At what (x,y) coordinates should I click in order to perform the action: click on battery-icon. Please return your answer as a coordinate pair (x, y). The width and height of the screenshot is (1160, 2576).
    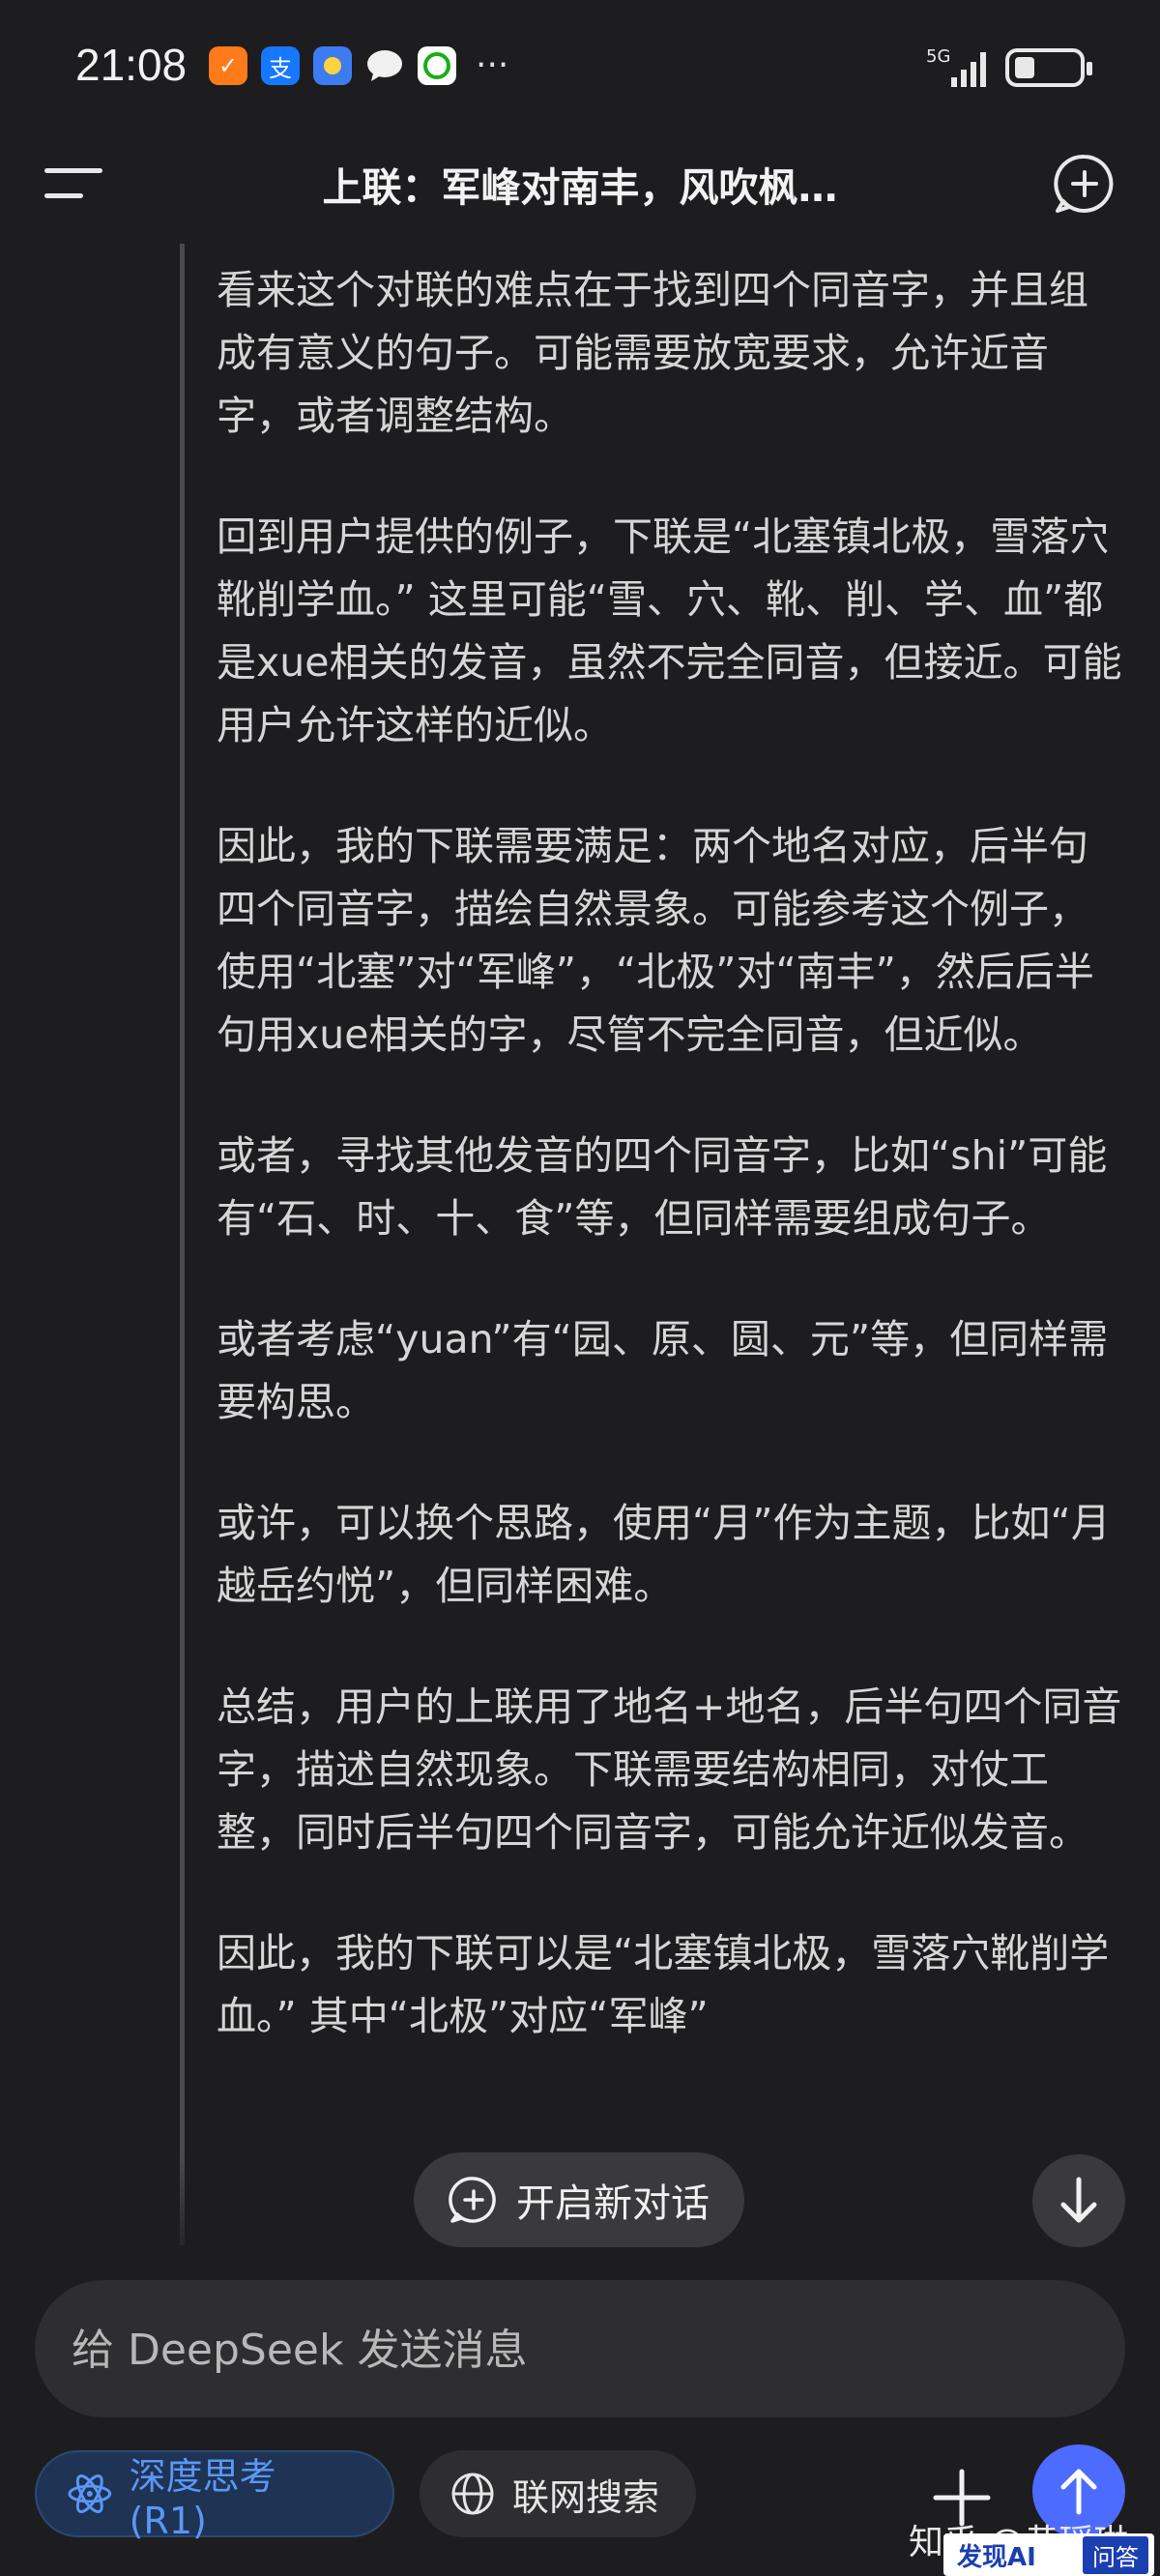
    Looking at the image, I should click on (1049, 67).